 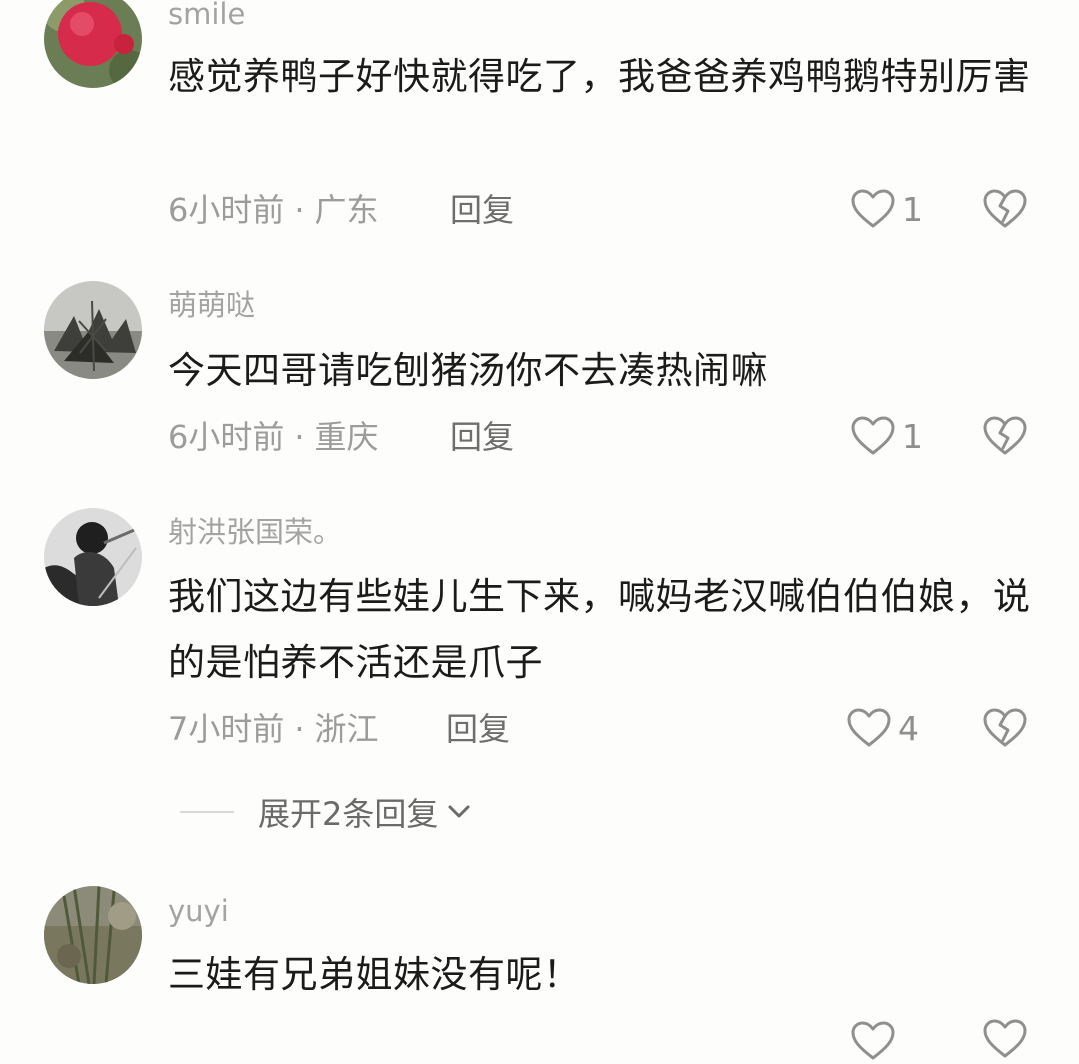 I want to click on comment-time: 7小时前, so click(x=226, y=729).